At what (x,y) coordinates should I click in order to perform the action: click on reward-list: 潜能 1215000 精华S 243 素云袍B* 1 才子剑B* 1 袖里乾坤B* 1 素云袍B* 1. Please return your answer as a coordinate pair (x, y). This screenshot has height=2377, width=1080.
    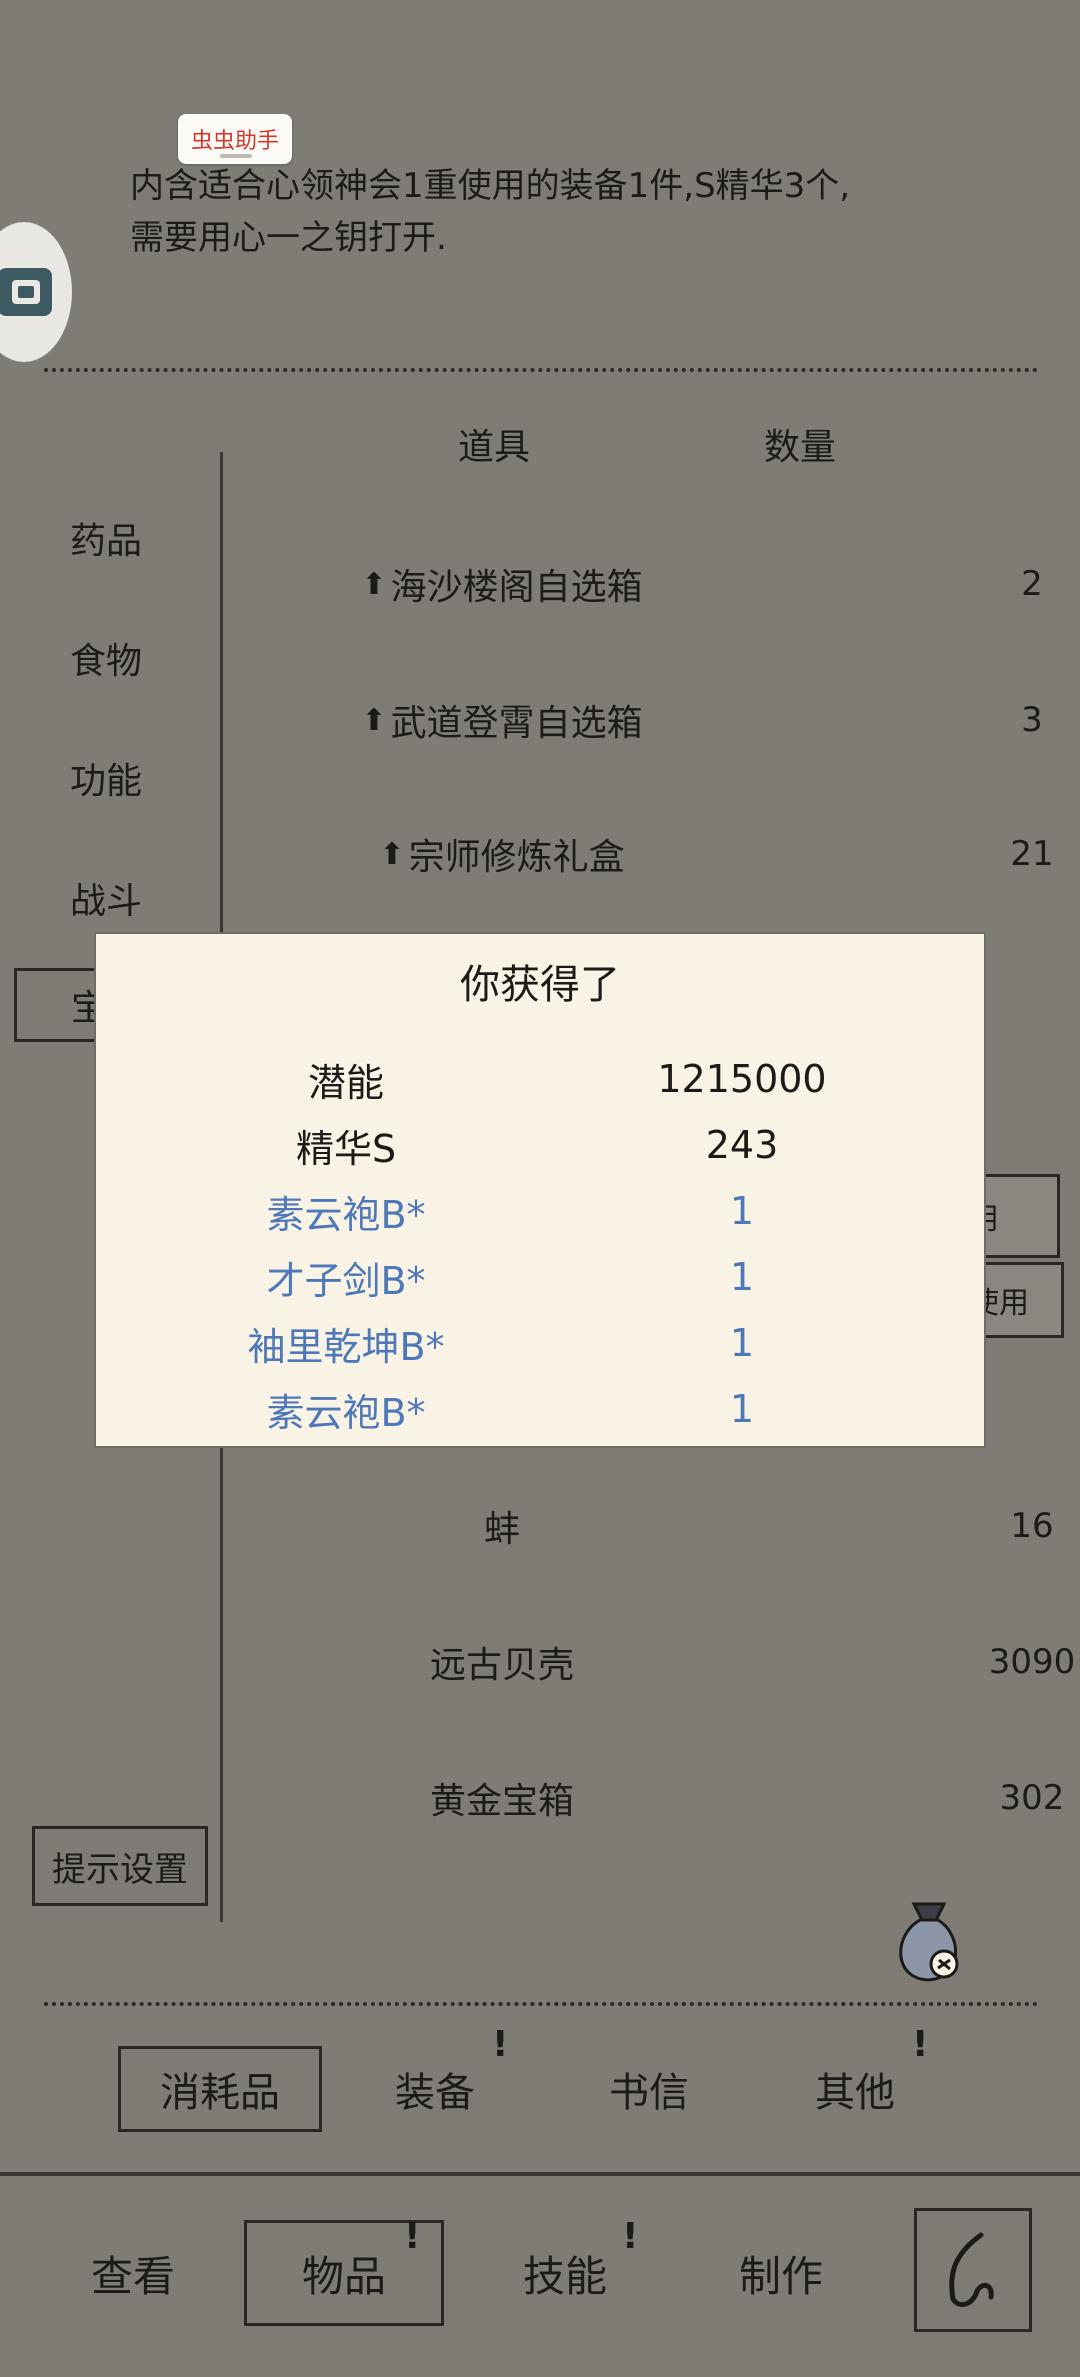
    Looking at the image, I should click on (540, 1244).